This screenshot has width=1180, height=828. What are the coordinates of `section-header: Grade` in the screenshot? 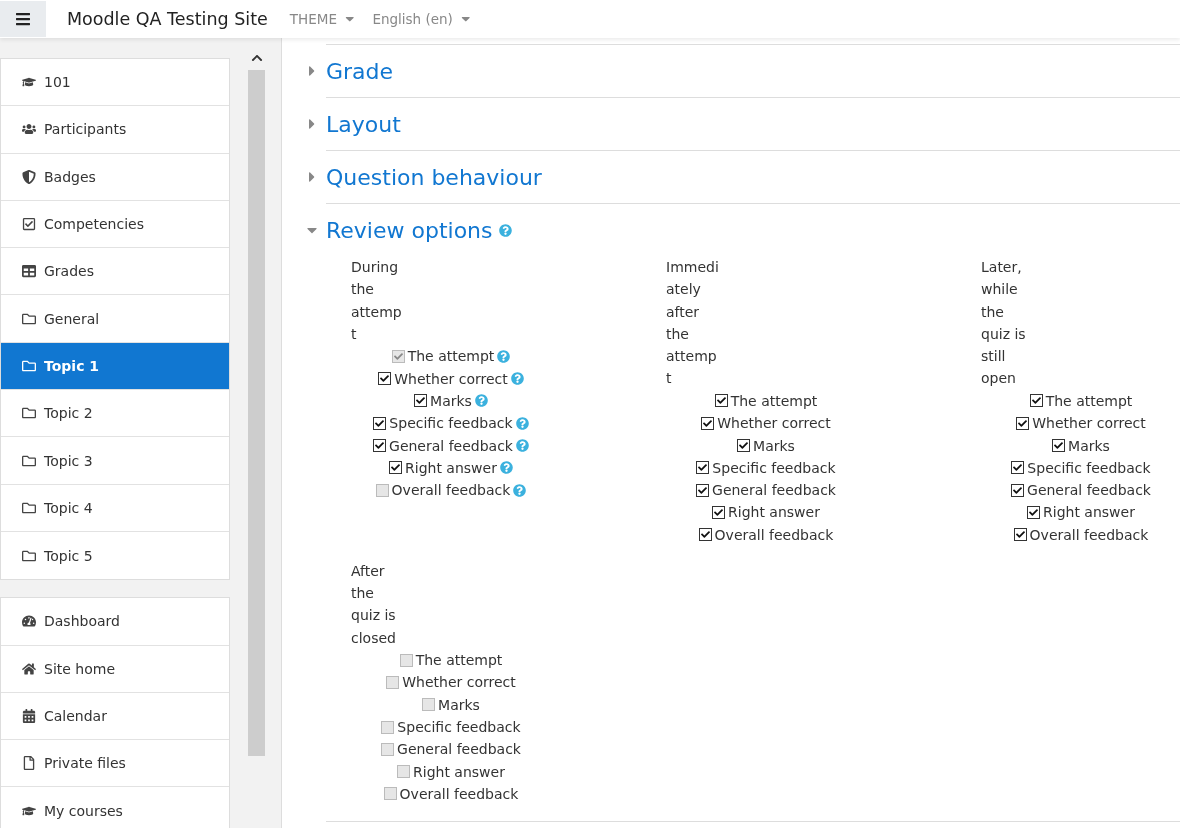 It's located at (753, 71).